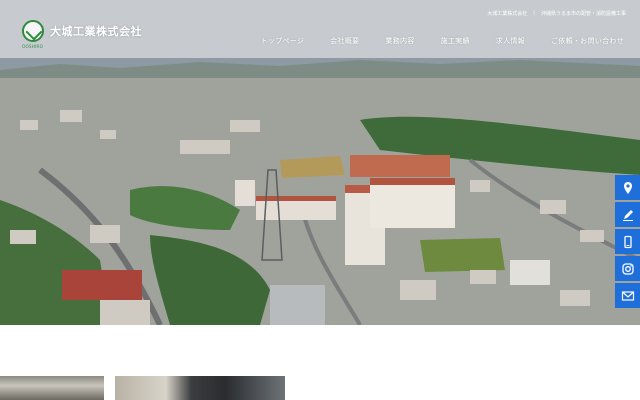 The width and height of the screenshot is (640, 400). I want to click on site-logo: 大城工業株式会社, so click(82, 31).